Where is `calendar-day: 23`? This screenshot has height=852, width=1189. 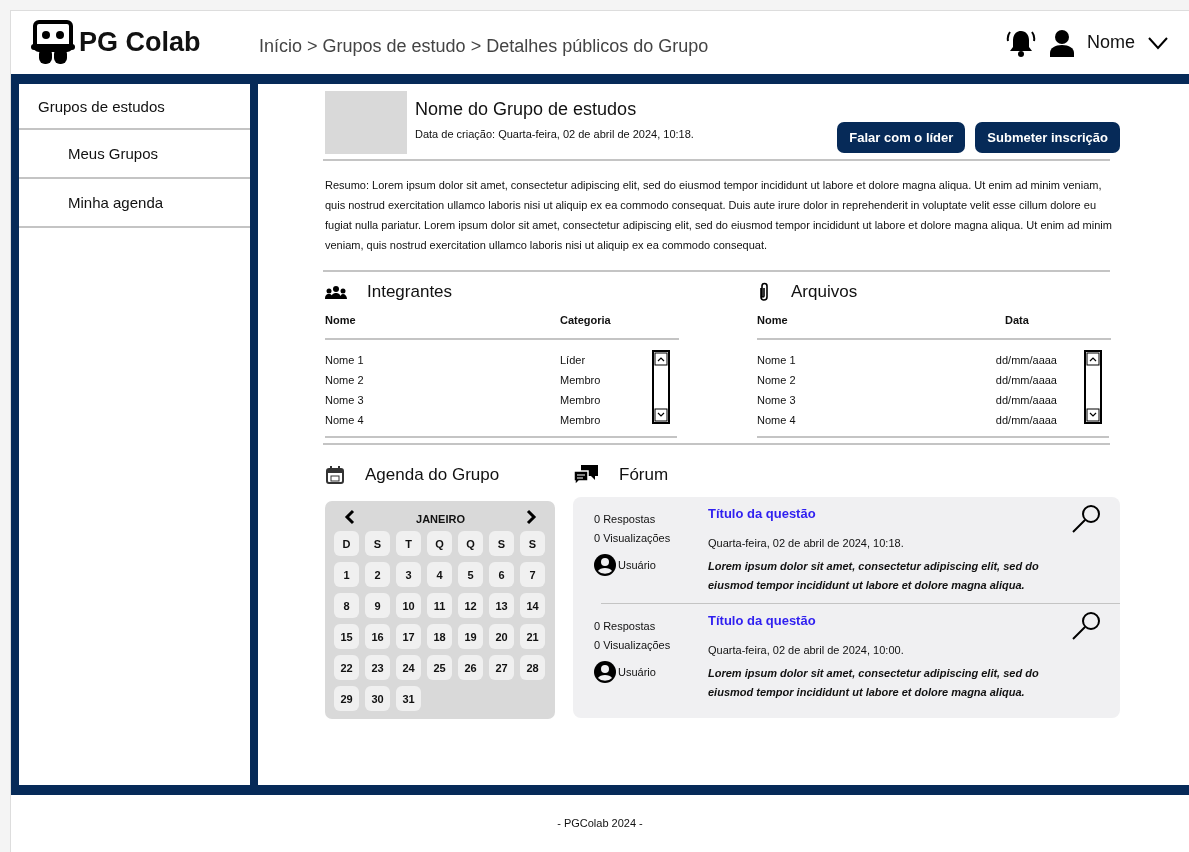 calendar-day: 23 is located at coordinates (377, 667).